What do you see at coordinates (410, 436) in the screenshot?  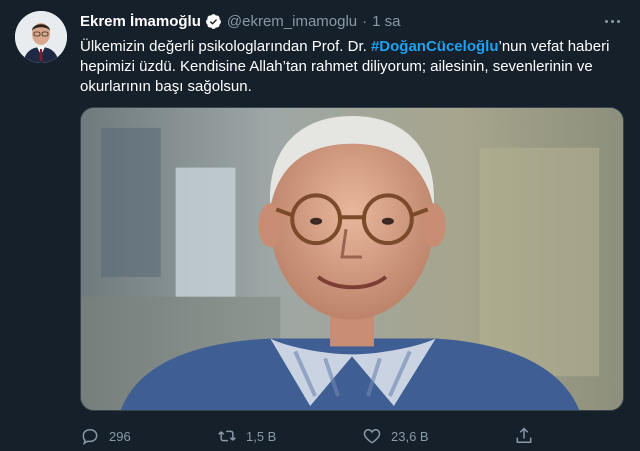 I see `like-count: 23,6 B` at bounding box center [410, 436].